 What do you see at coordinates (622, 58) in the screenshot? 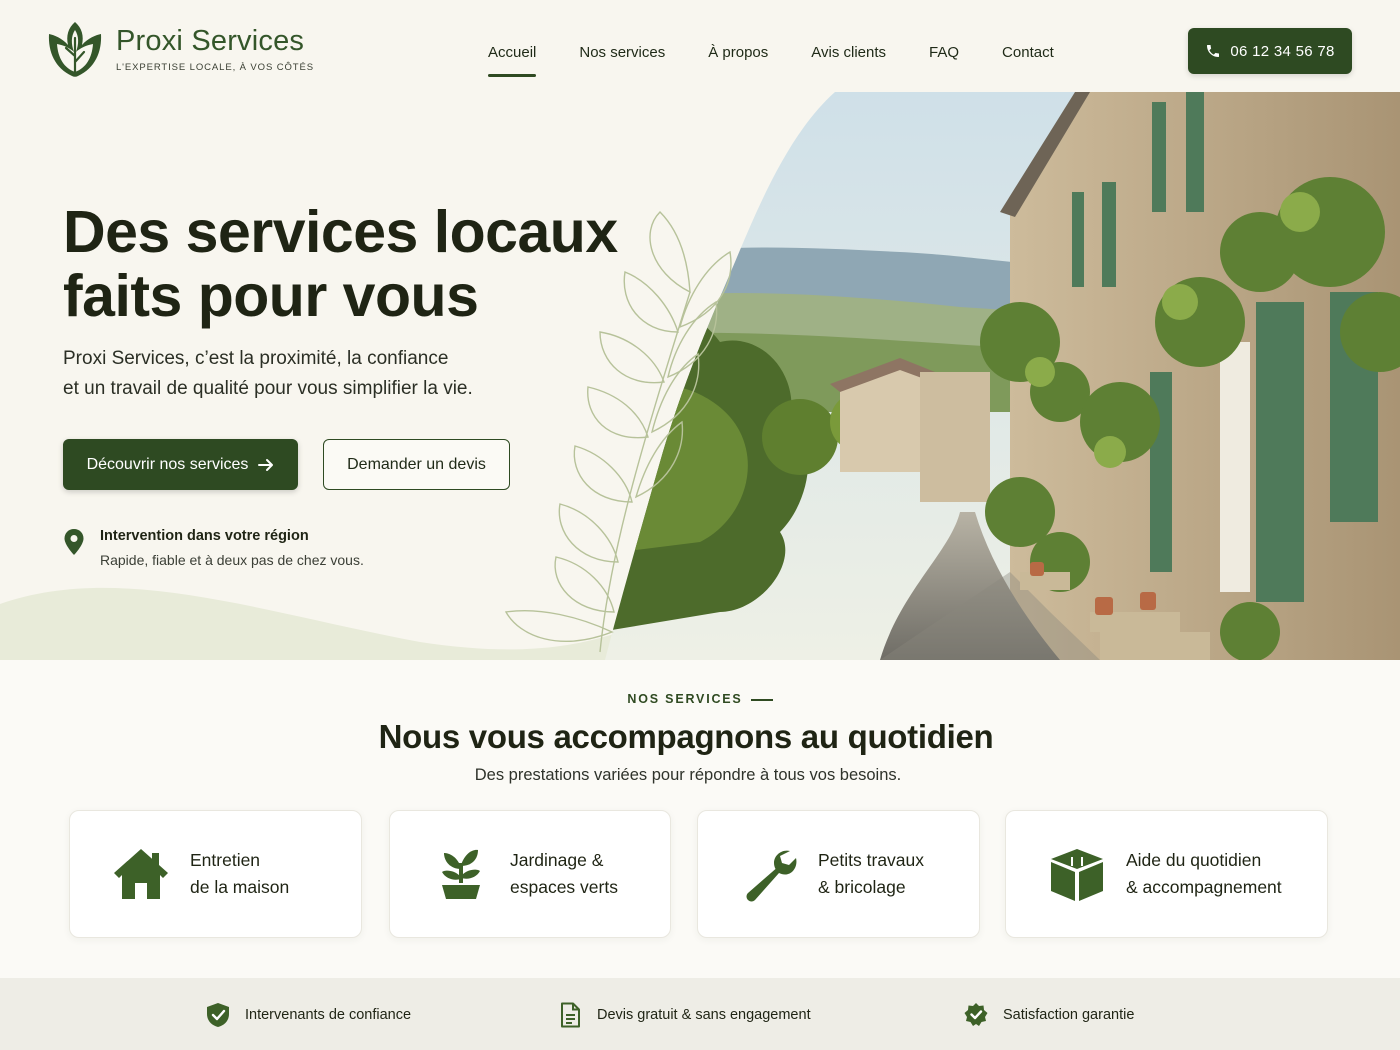
I see `nav-nos-services: Nos services` at bounding box center [622, 58].